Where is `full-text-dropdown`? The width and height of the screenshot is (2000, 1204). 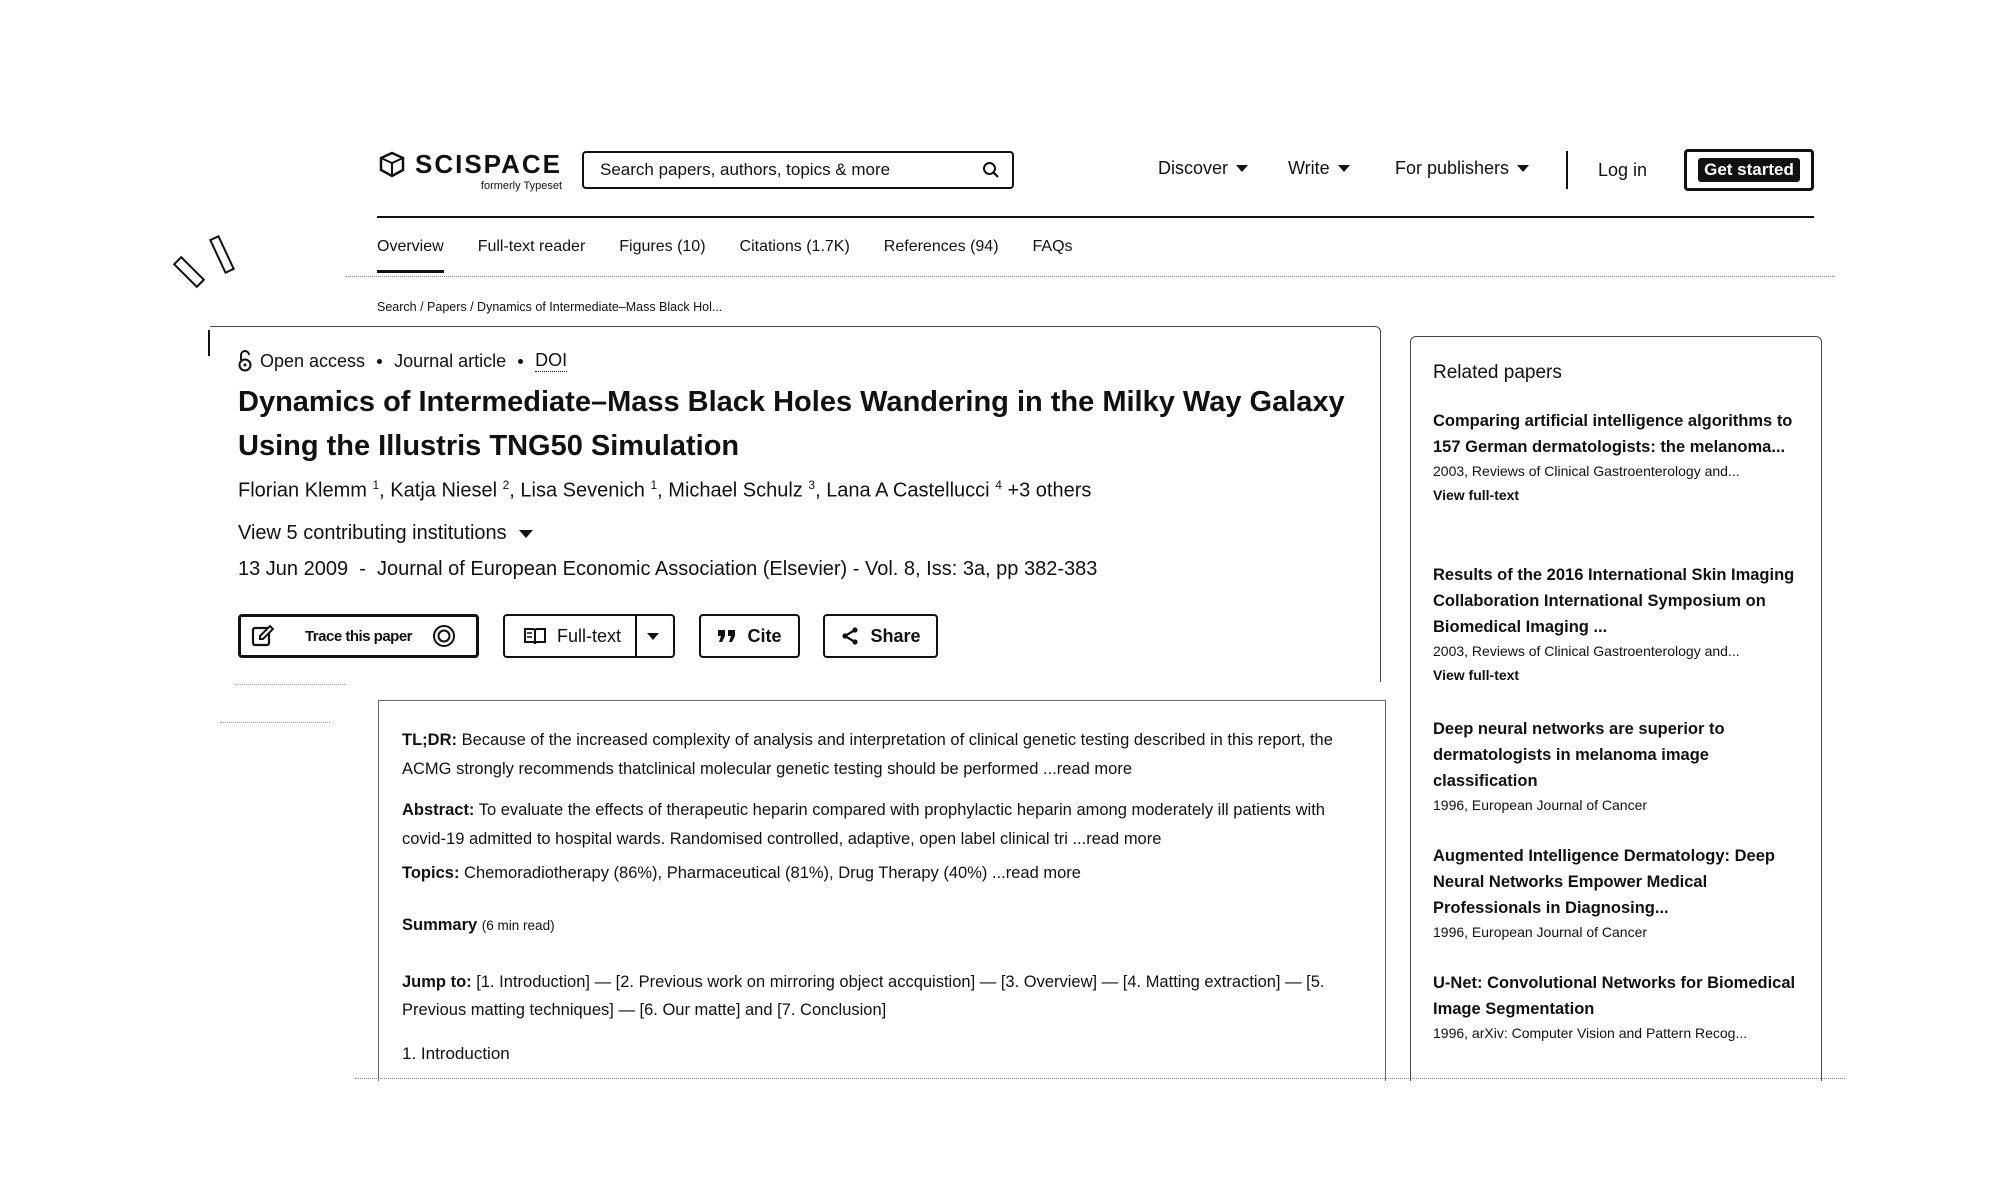
full-text-dropdown is located at coordinates (653, 636).